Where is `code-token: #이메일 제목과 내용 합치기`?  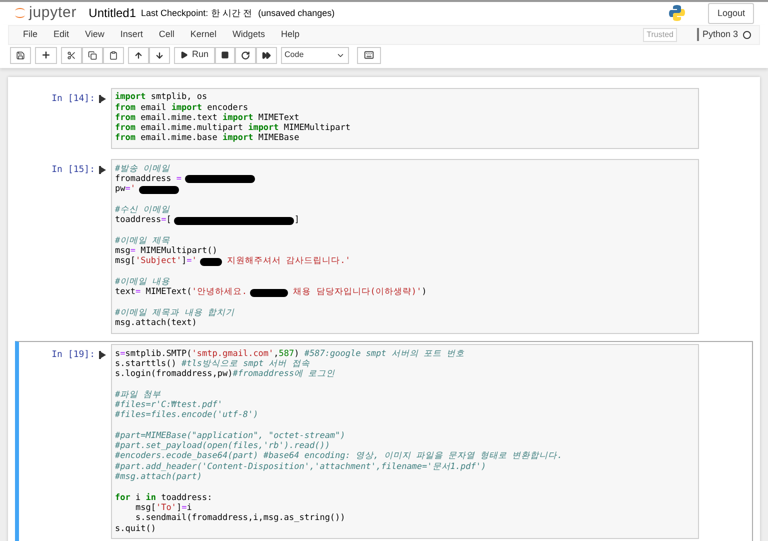 code-token: #이메일 제목과 내용 합치기 is located at coordinates (174, 312).